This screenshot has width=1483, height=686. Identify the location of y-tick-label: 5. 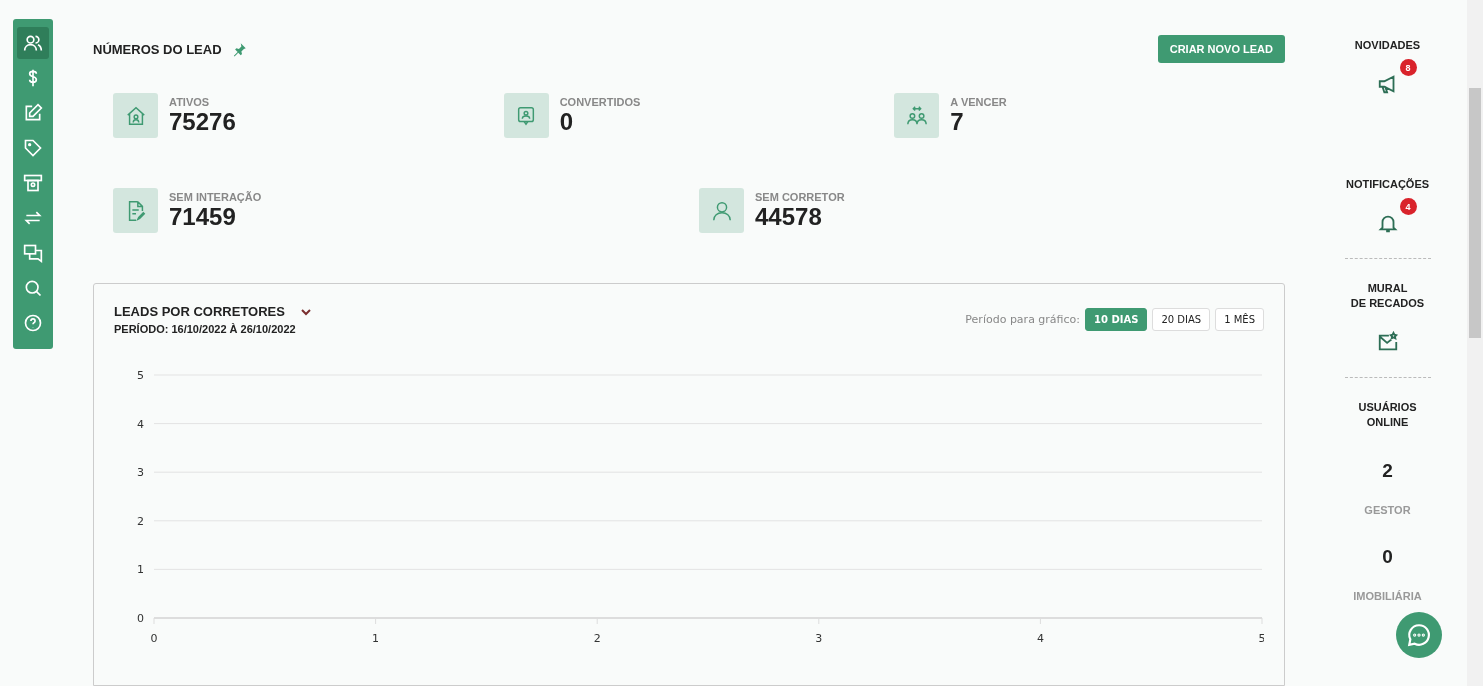
(140, 375).